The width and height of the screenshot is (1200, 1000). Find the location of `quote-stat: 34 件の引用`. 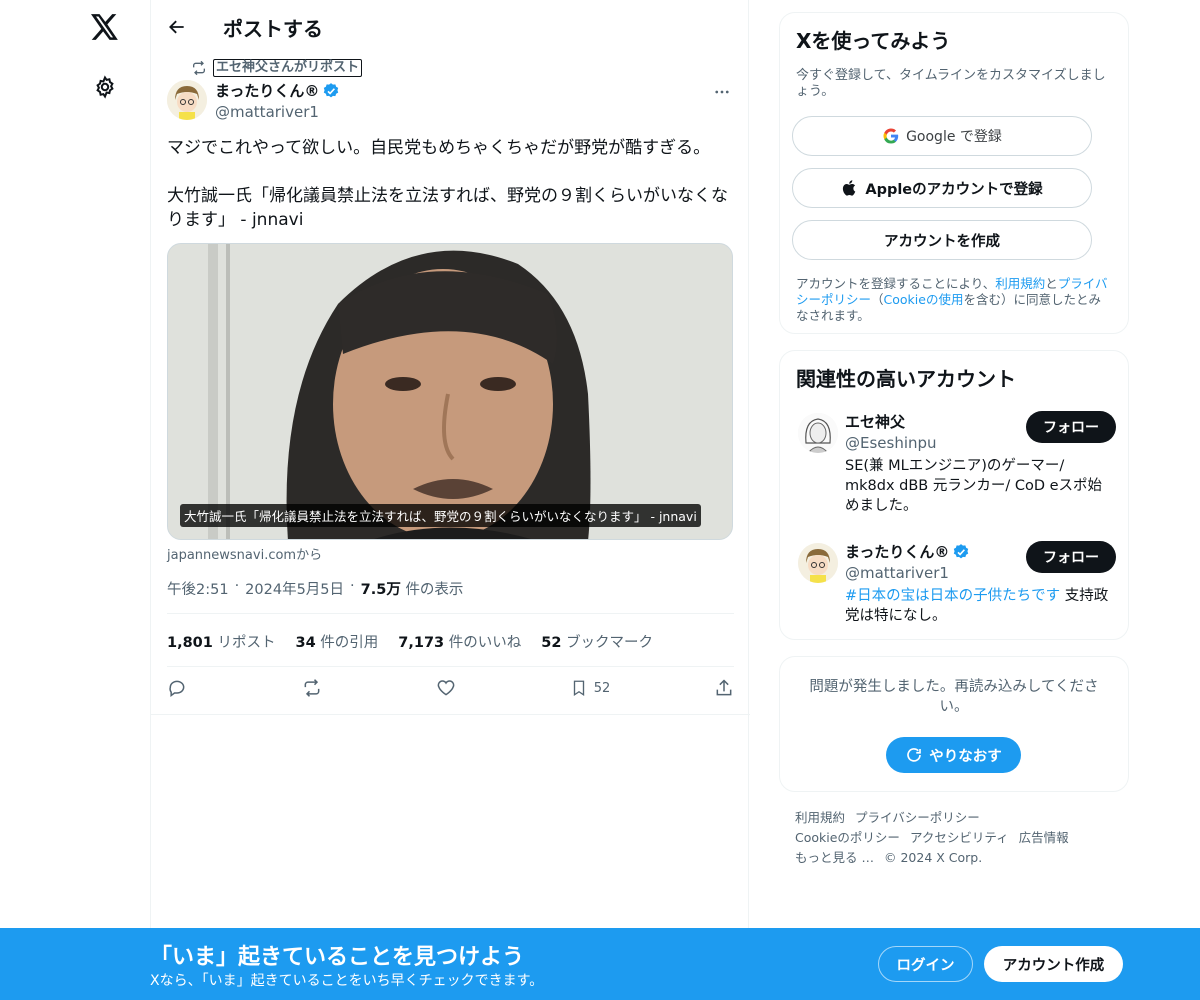

quote-stat: 34 件の引用 is located at coordinates (336, 641).